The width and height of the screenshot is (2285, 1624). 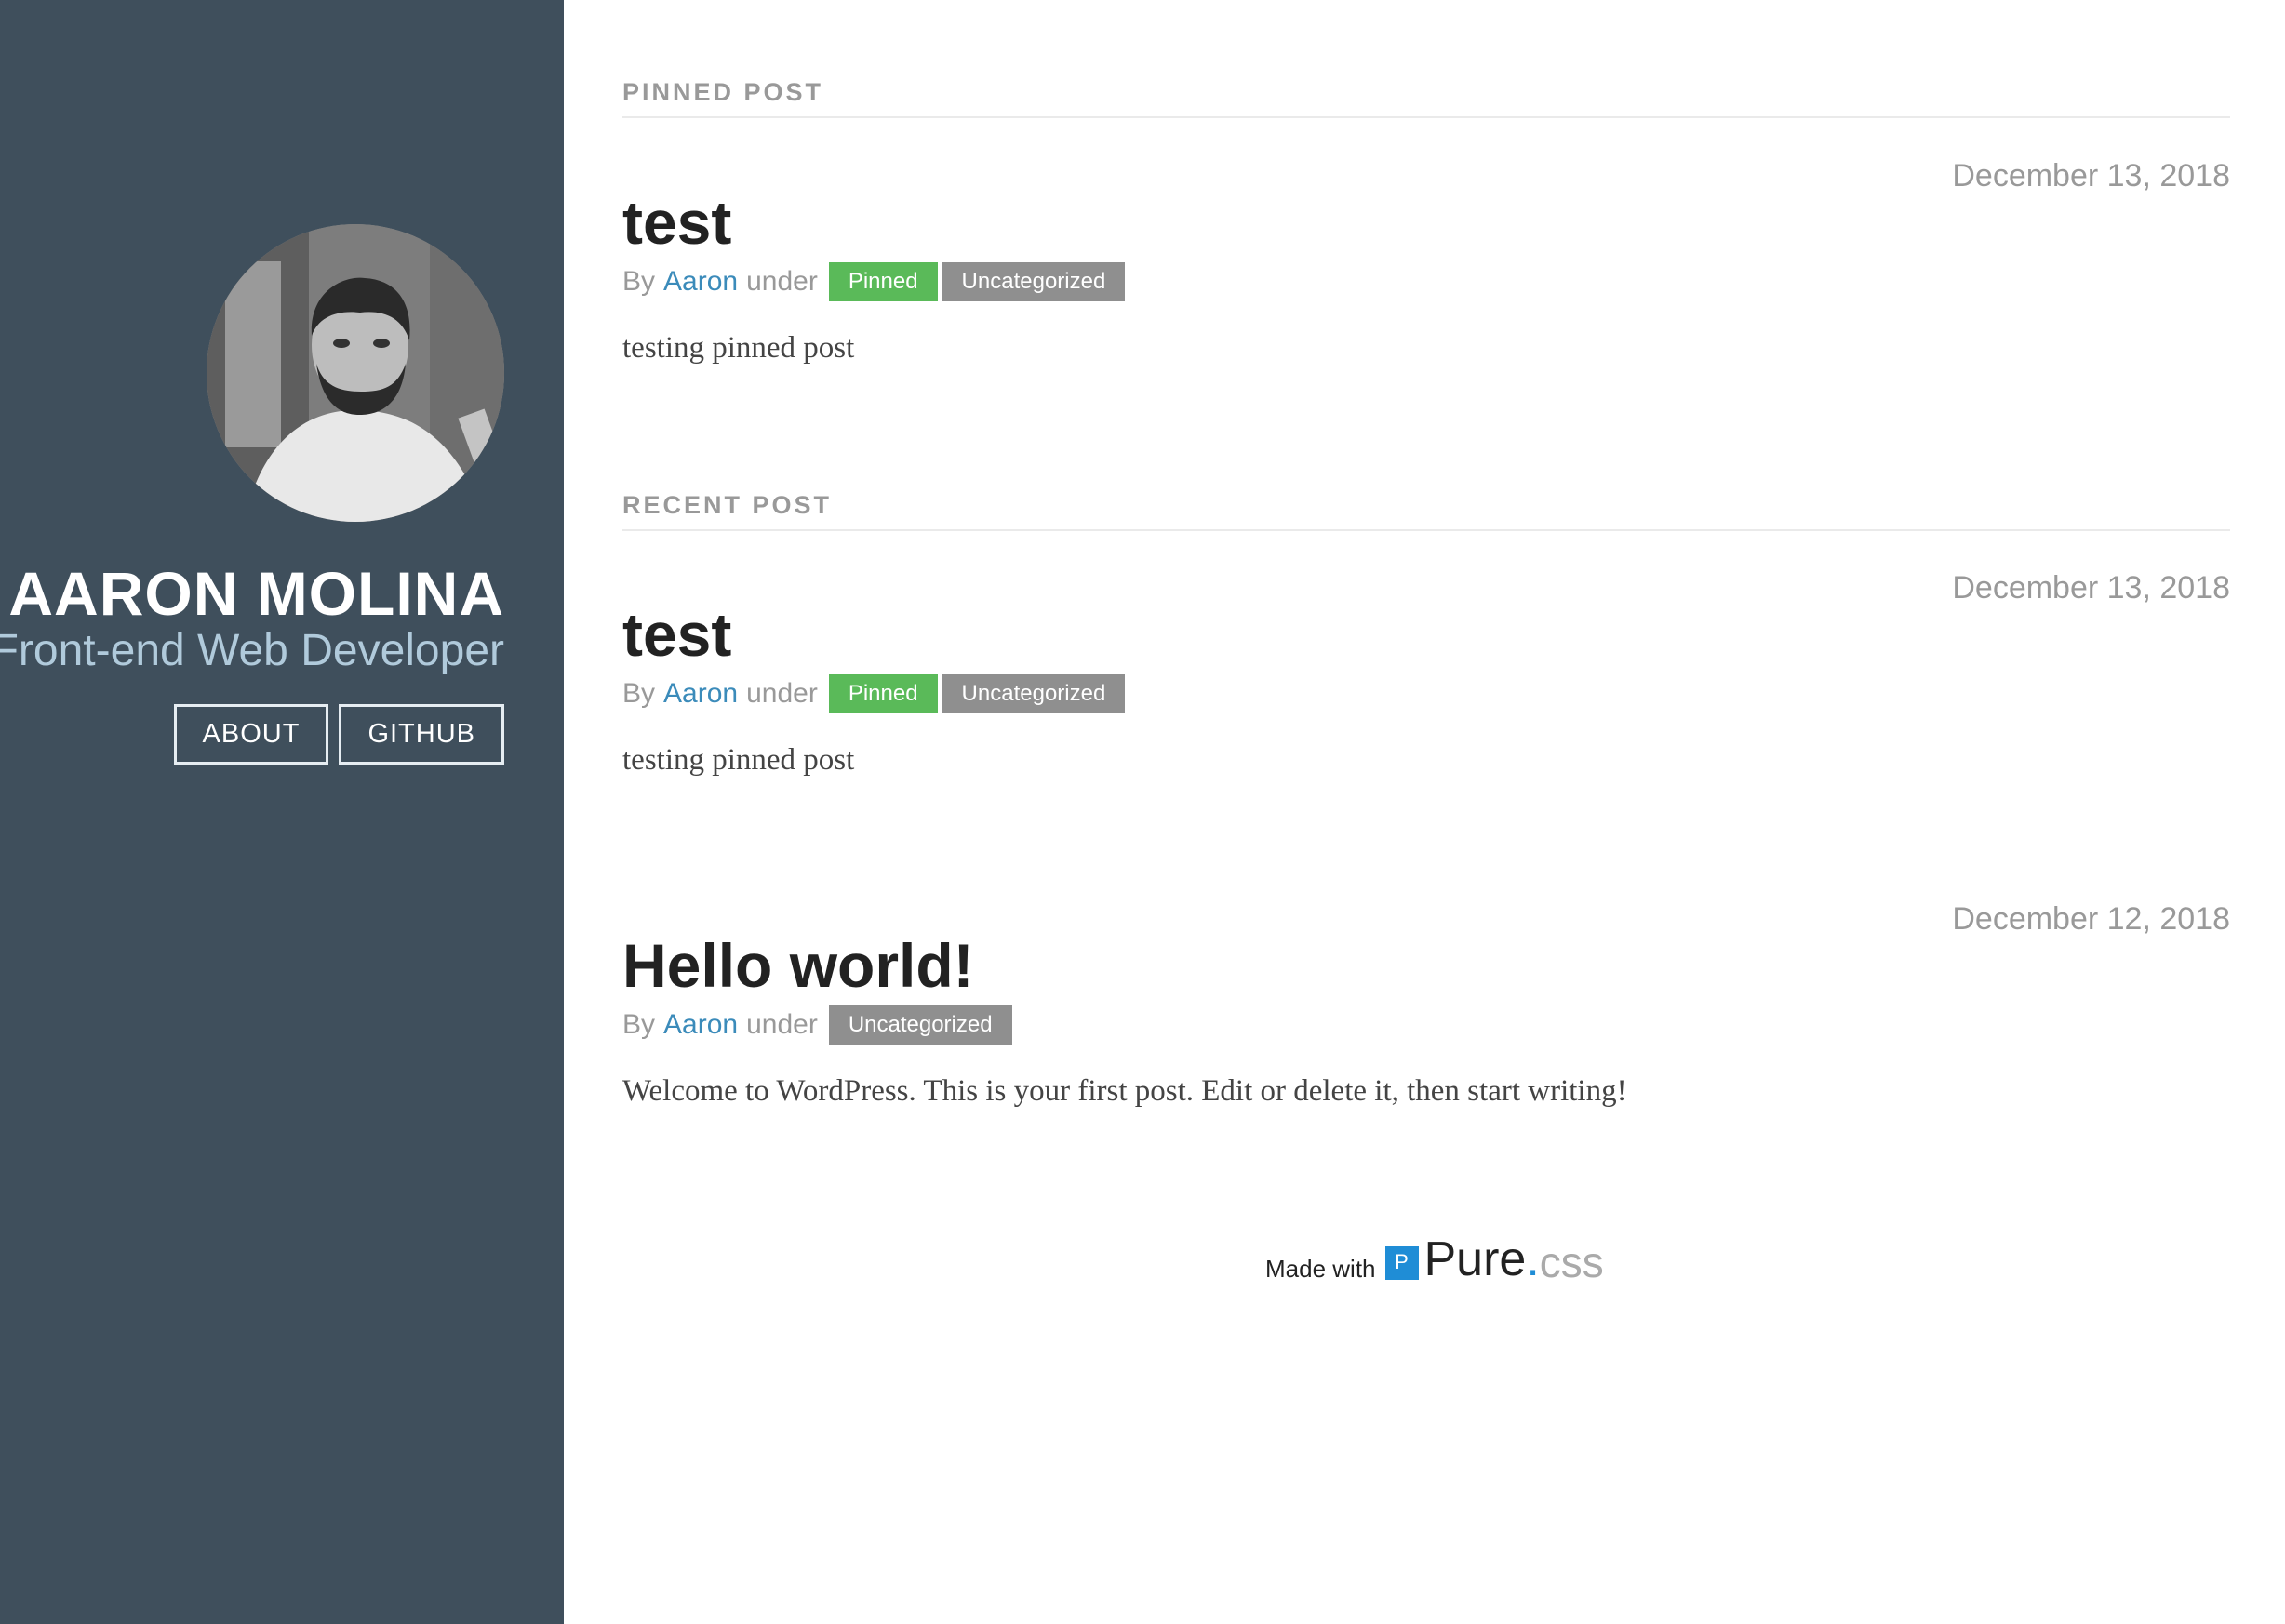 What do you see at coordinates (421, 735) in the screenshot?
I see `github-button: GITHUB` at bounding box center [421, 735].